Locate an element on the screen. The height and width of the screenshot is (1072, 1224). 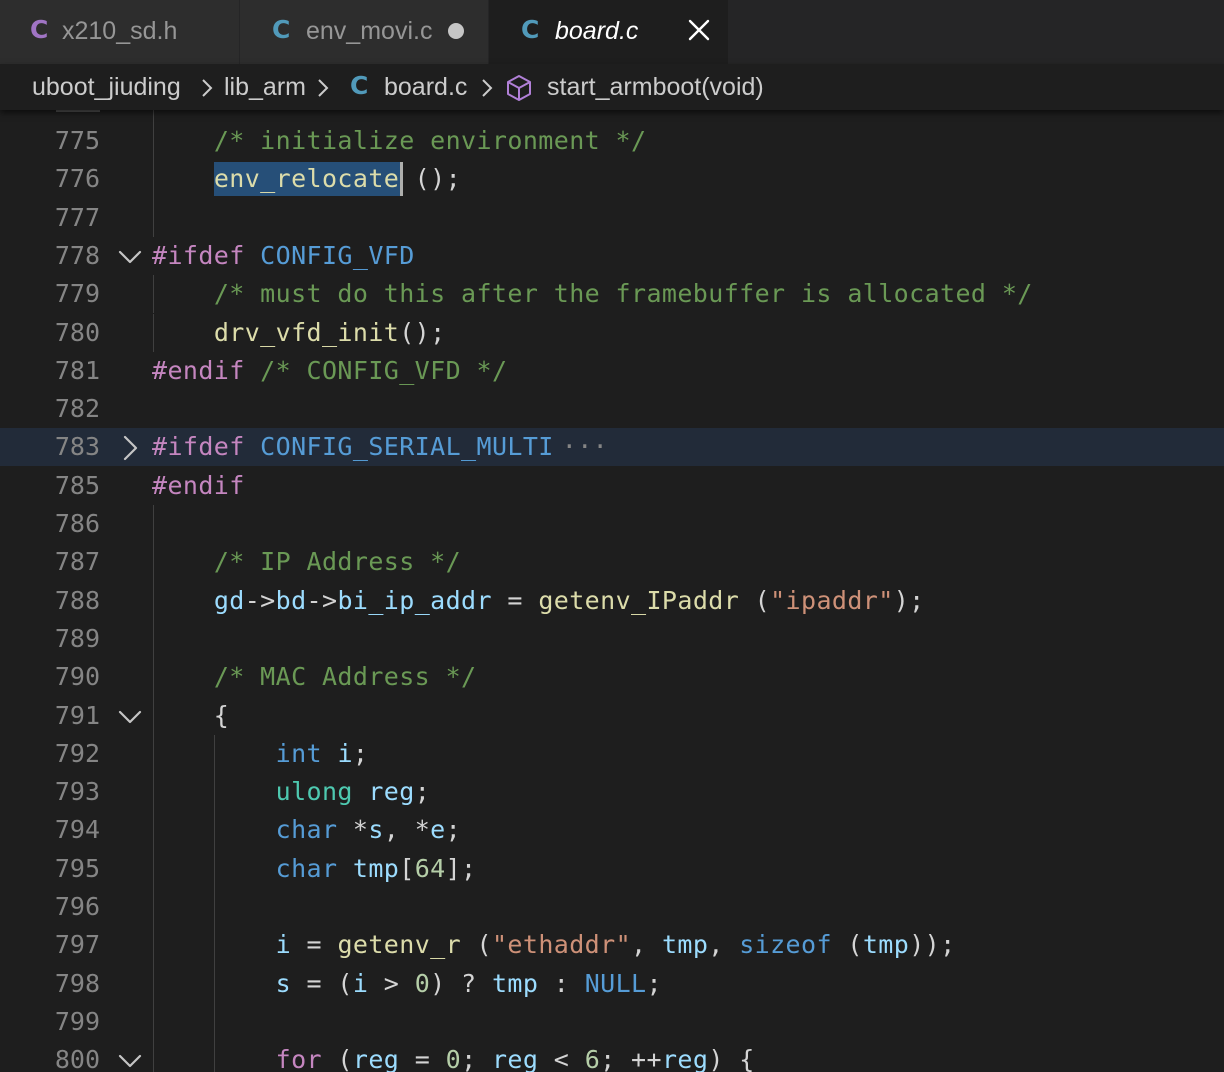
code-line: 780 drv_vfd_init(); is located at coordinates (612, 333).